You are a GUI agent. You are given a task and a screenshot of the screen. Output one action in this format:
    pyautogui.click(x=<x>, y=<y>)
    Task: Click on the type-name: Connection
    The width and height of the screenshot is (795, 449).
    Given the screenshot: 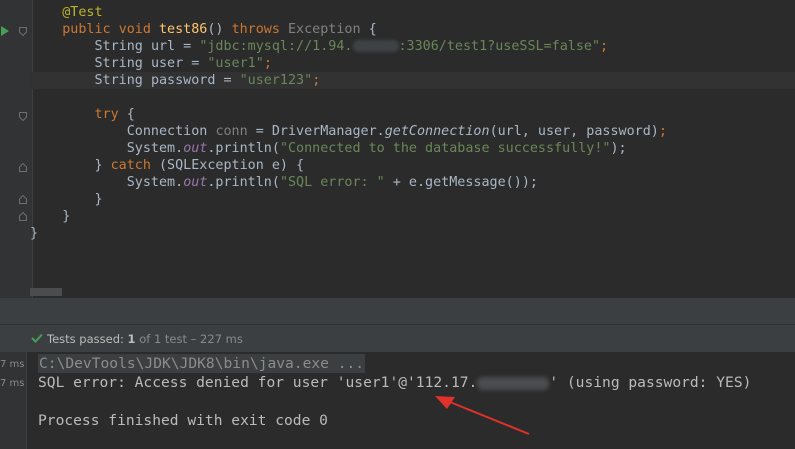 What is the action you would take?
    pyautogui.click(x=171, y=131)
    